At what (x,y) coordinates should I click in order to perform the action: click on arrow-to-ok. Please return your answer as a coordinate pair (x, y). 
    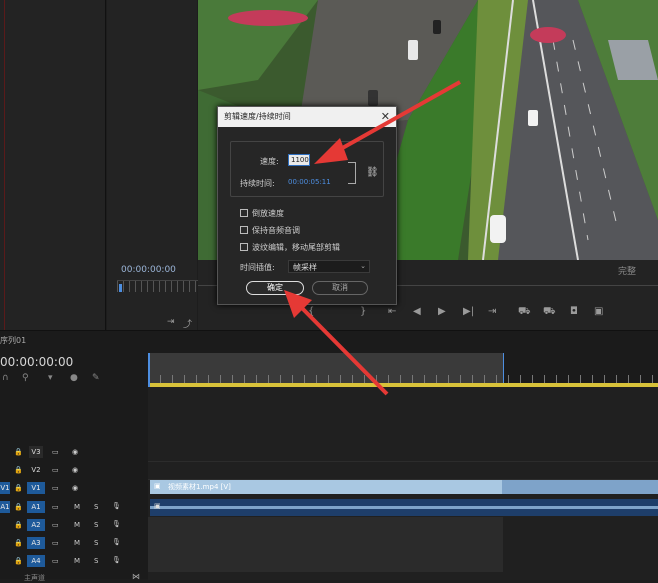
    Looking at the image, I should click on (341, 348).